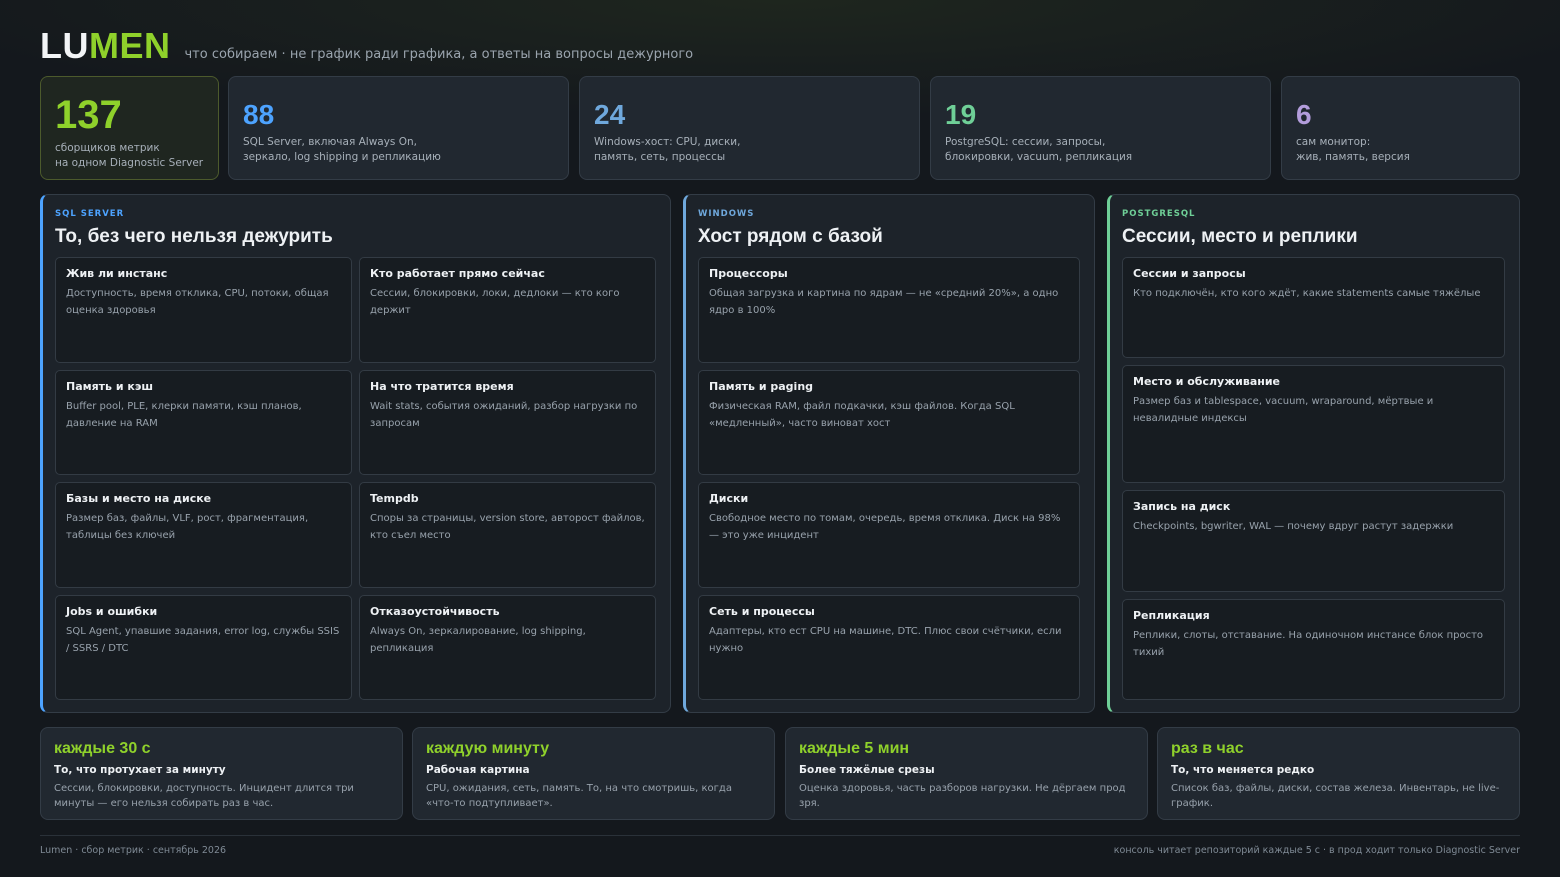 This screenshot has height=877, width=1560. What do you see at coordinates (1243, 770) in the screenshot?
I see `frequency-subtitle: То, что меняется редко` at bounding box center [1243, 770].